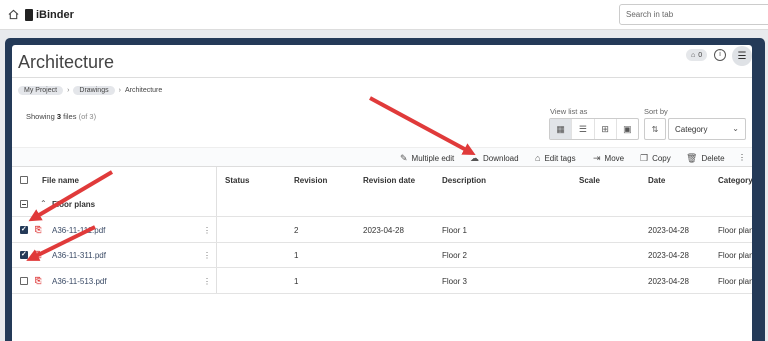  I want to click on logo: iBinder, so click(49, 15).